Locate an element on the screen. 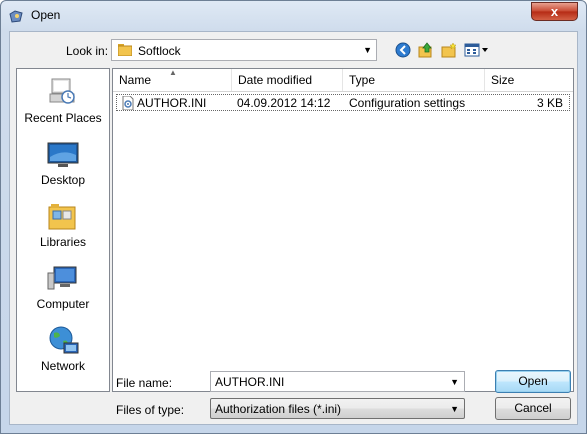 Image resolution: width=587 pixels, height=434 pixels. file-type: Configuration settings is located at coordinates (407, 103).